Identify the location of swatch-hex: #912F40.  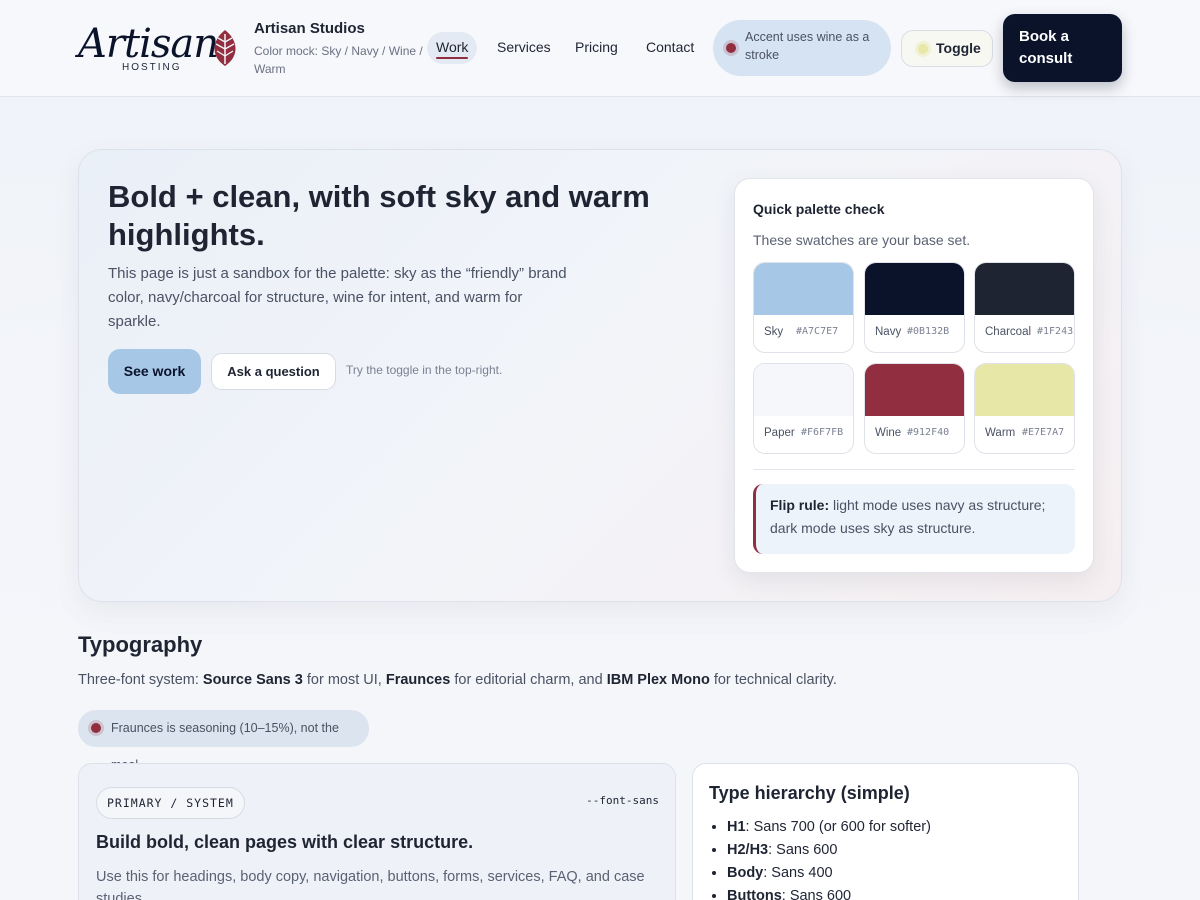
(928, 432).